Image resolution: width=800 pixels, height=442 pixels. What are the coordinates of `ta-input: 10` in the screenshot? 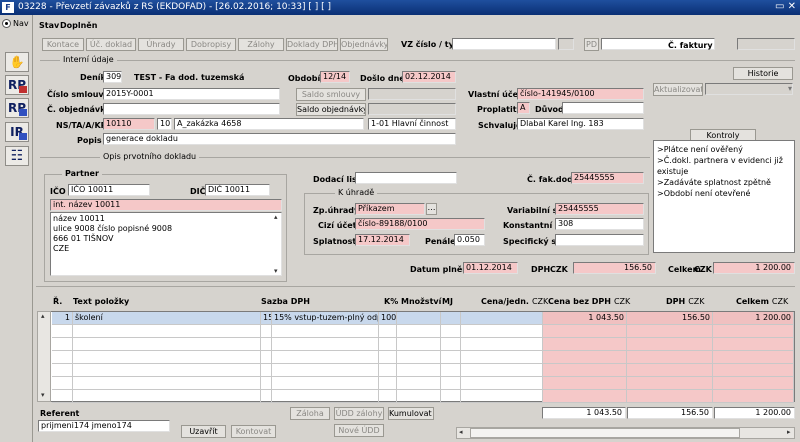 It's located at (164, 124).